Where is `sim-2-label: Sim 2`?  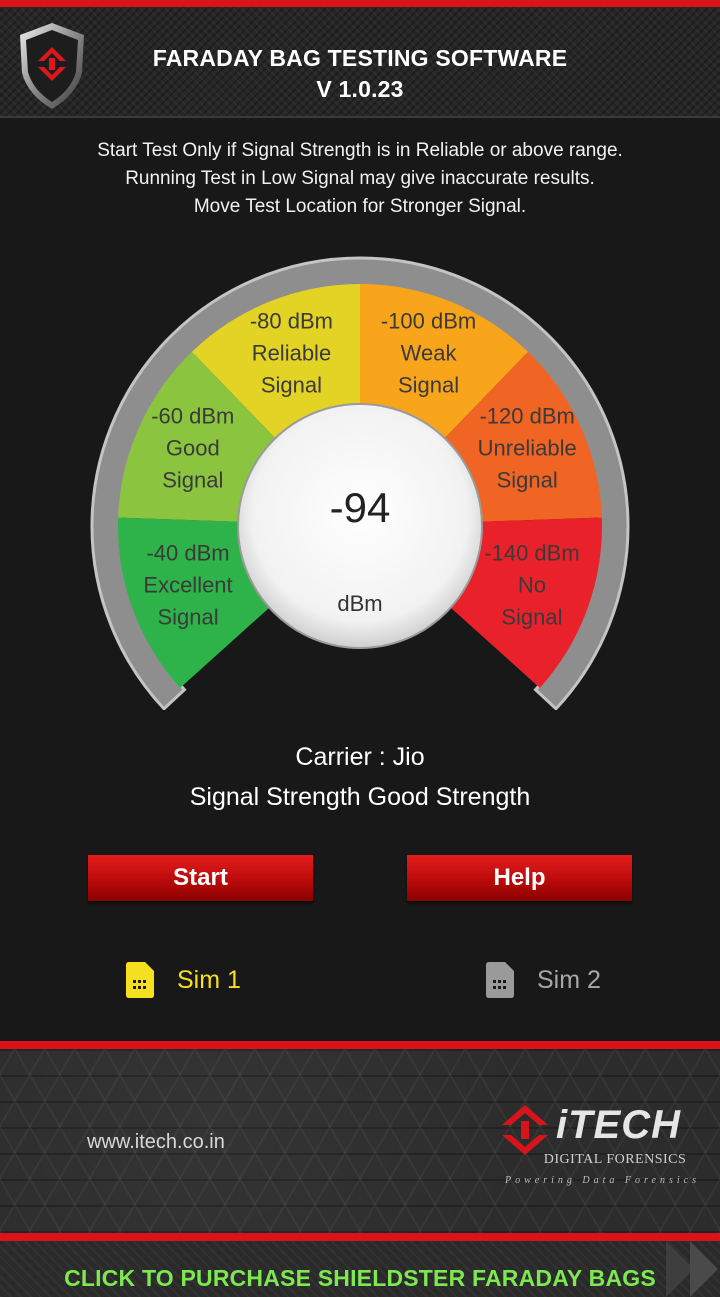 sim-2-label: Sim 2 is located at coordinates (569, 979).